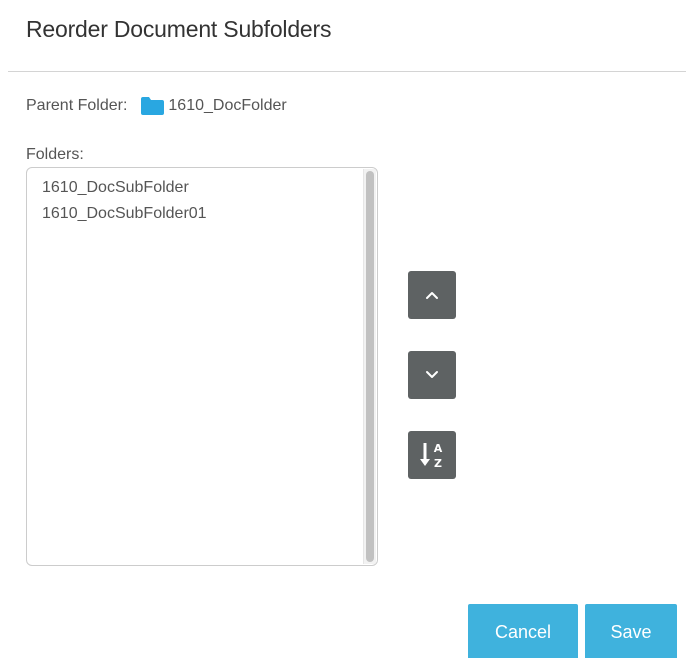  I want to click on sort-alphabetically-button: A Z, so click(432, 455).